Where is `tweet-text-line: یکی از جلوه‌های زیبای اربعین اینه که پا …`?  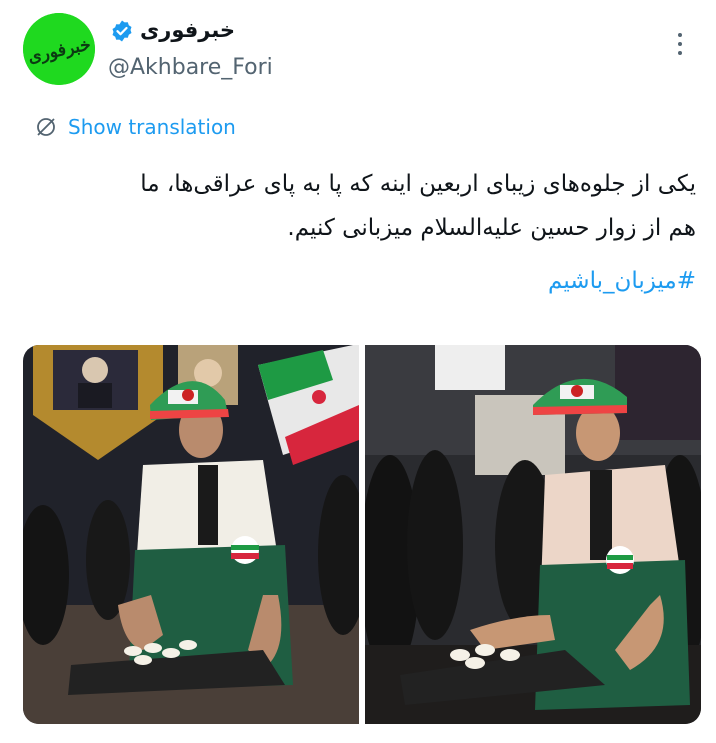
tweet-text-line: یکی از جلوه‌های زیبای اربعین اینه که پا … is located at coordinates (418, 184).